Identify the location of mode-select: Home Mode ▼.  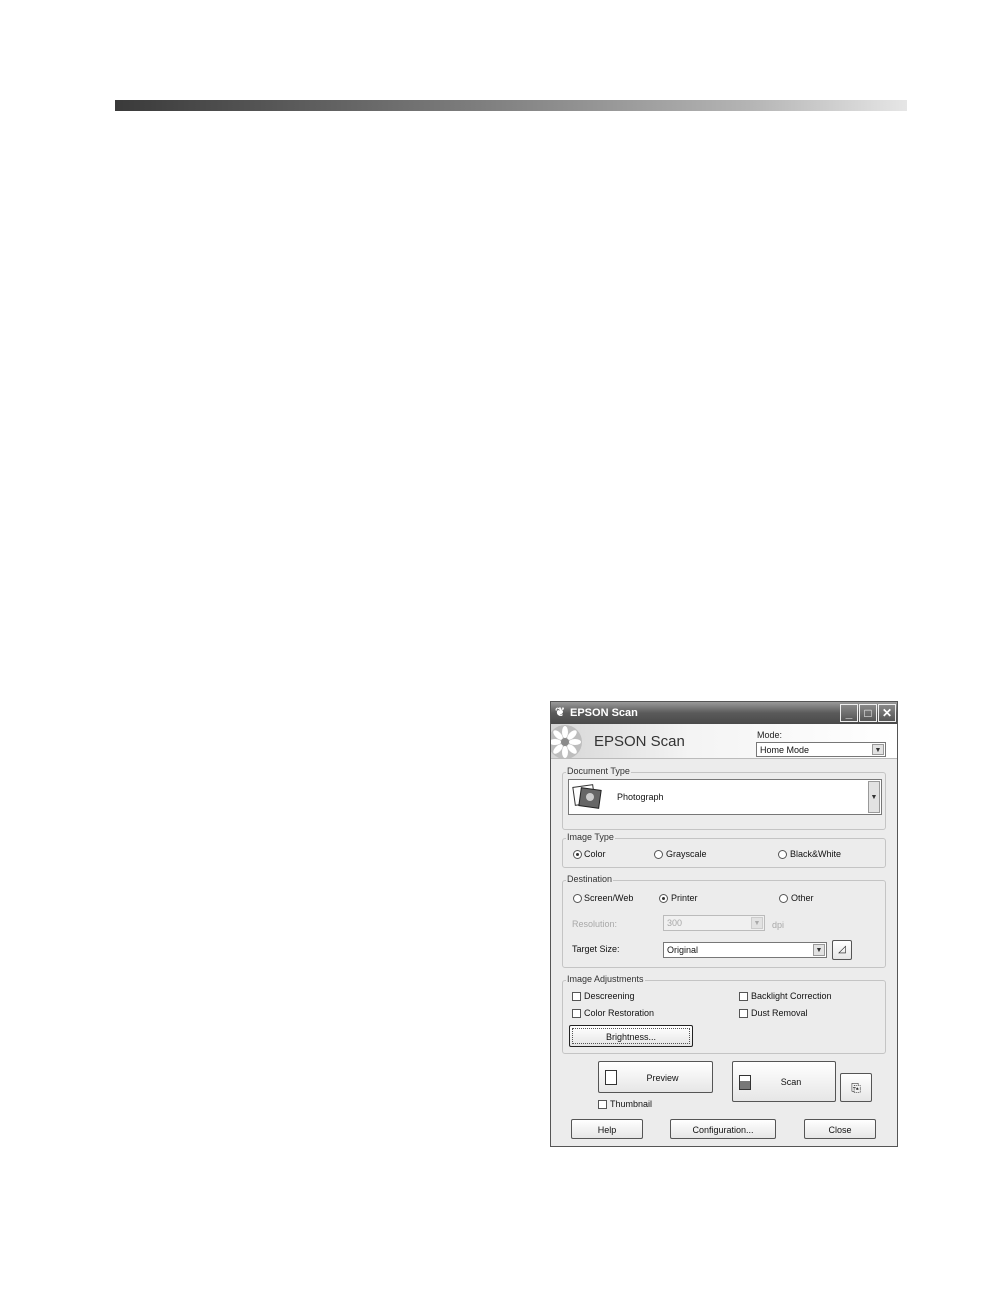
(821, 749).